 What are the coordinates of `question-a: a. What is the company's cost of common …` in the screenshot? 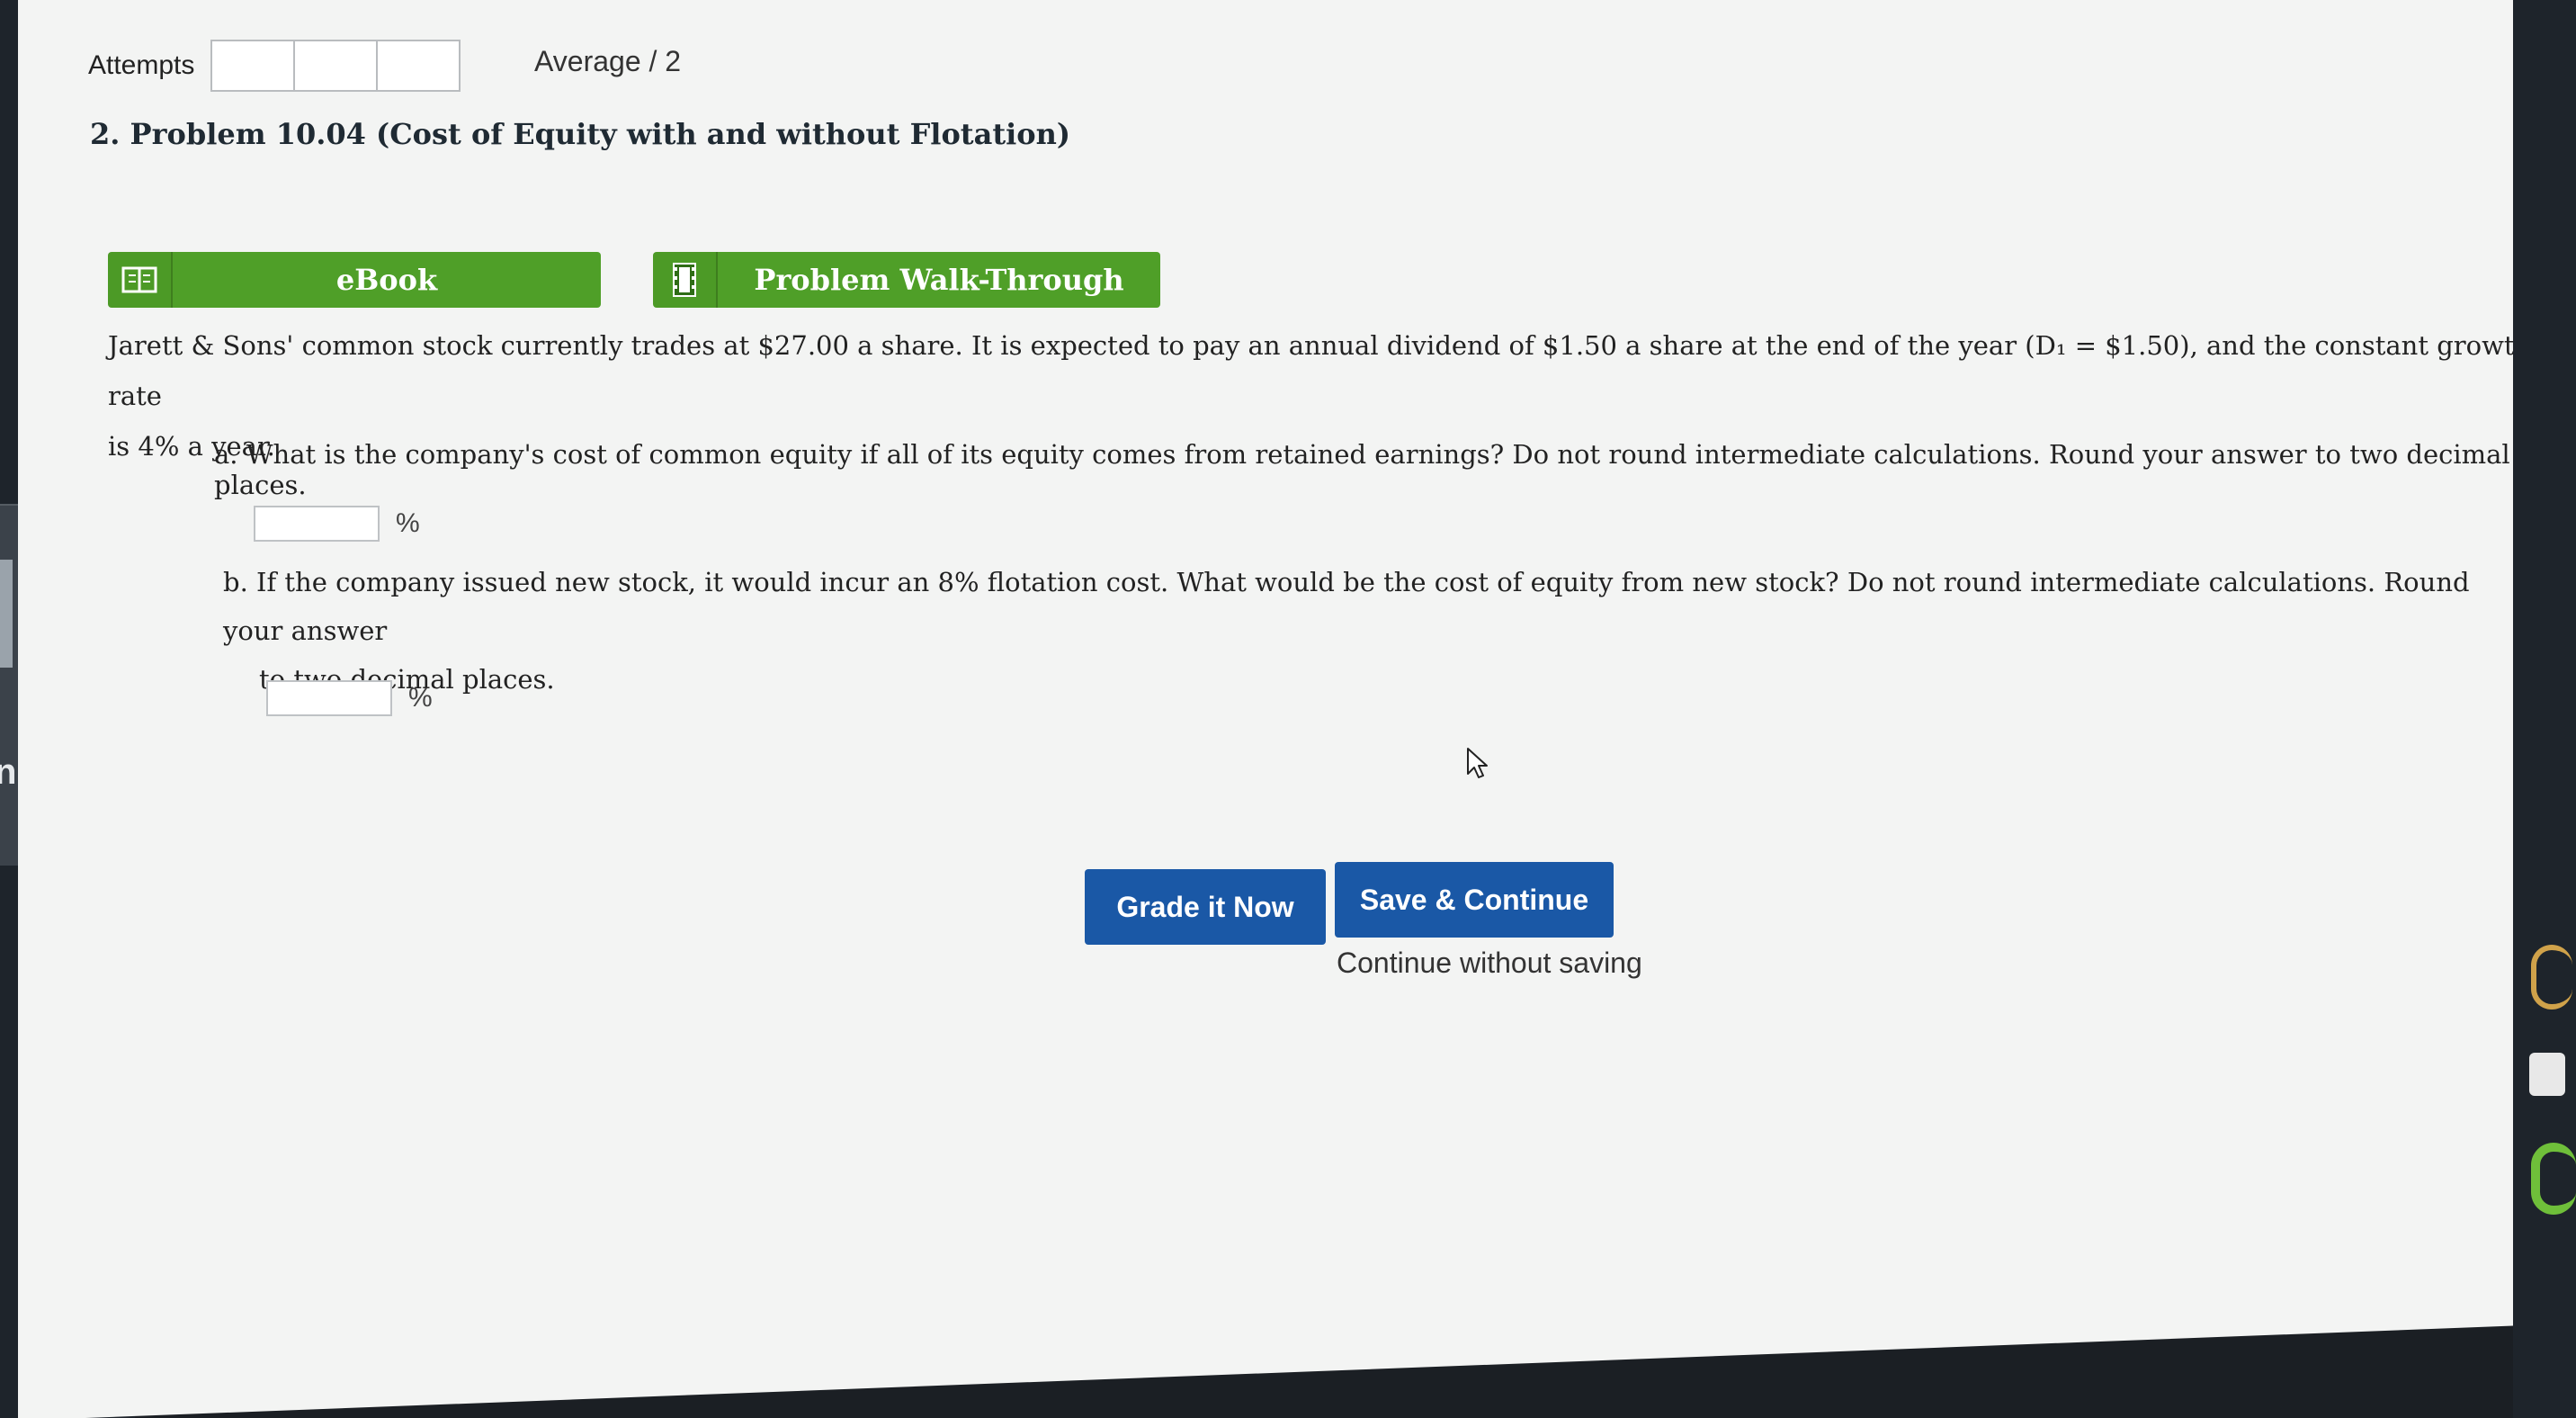 It's located at (1362, 470).